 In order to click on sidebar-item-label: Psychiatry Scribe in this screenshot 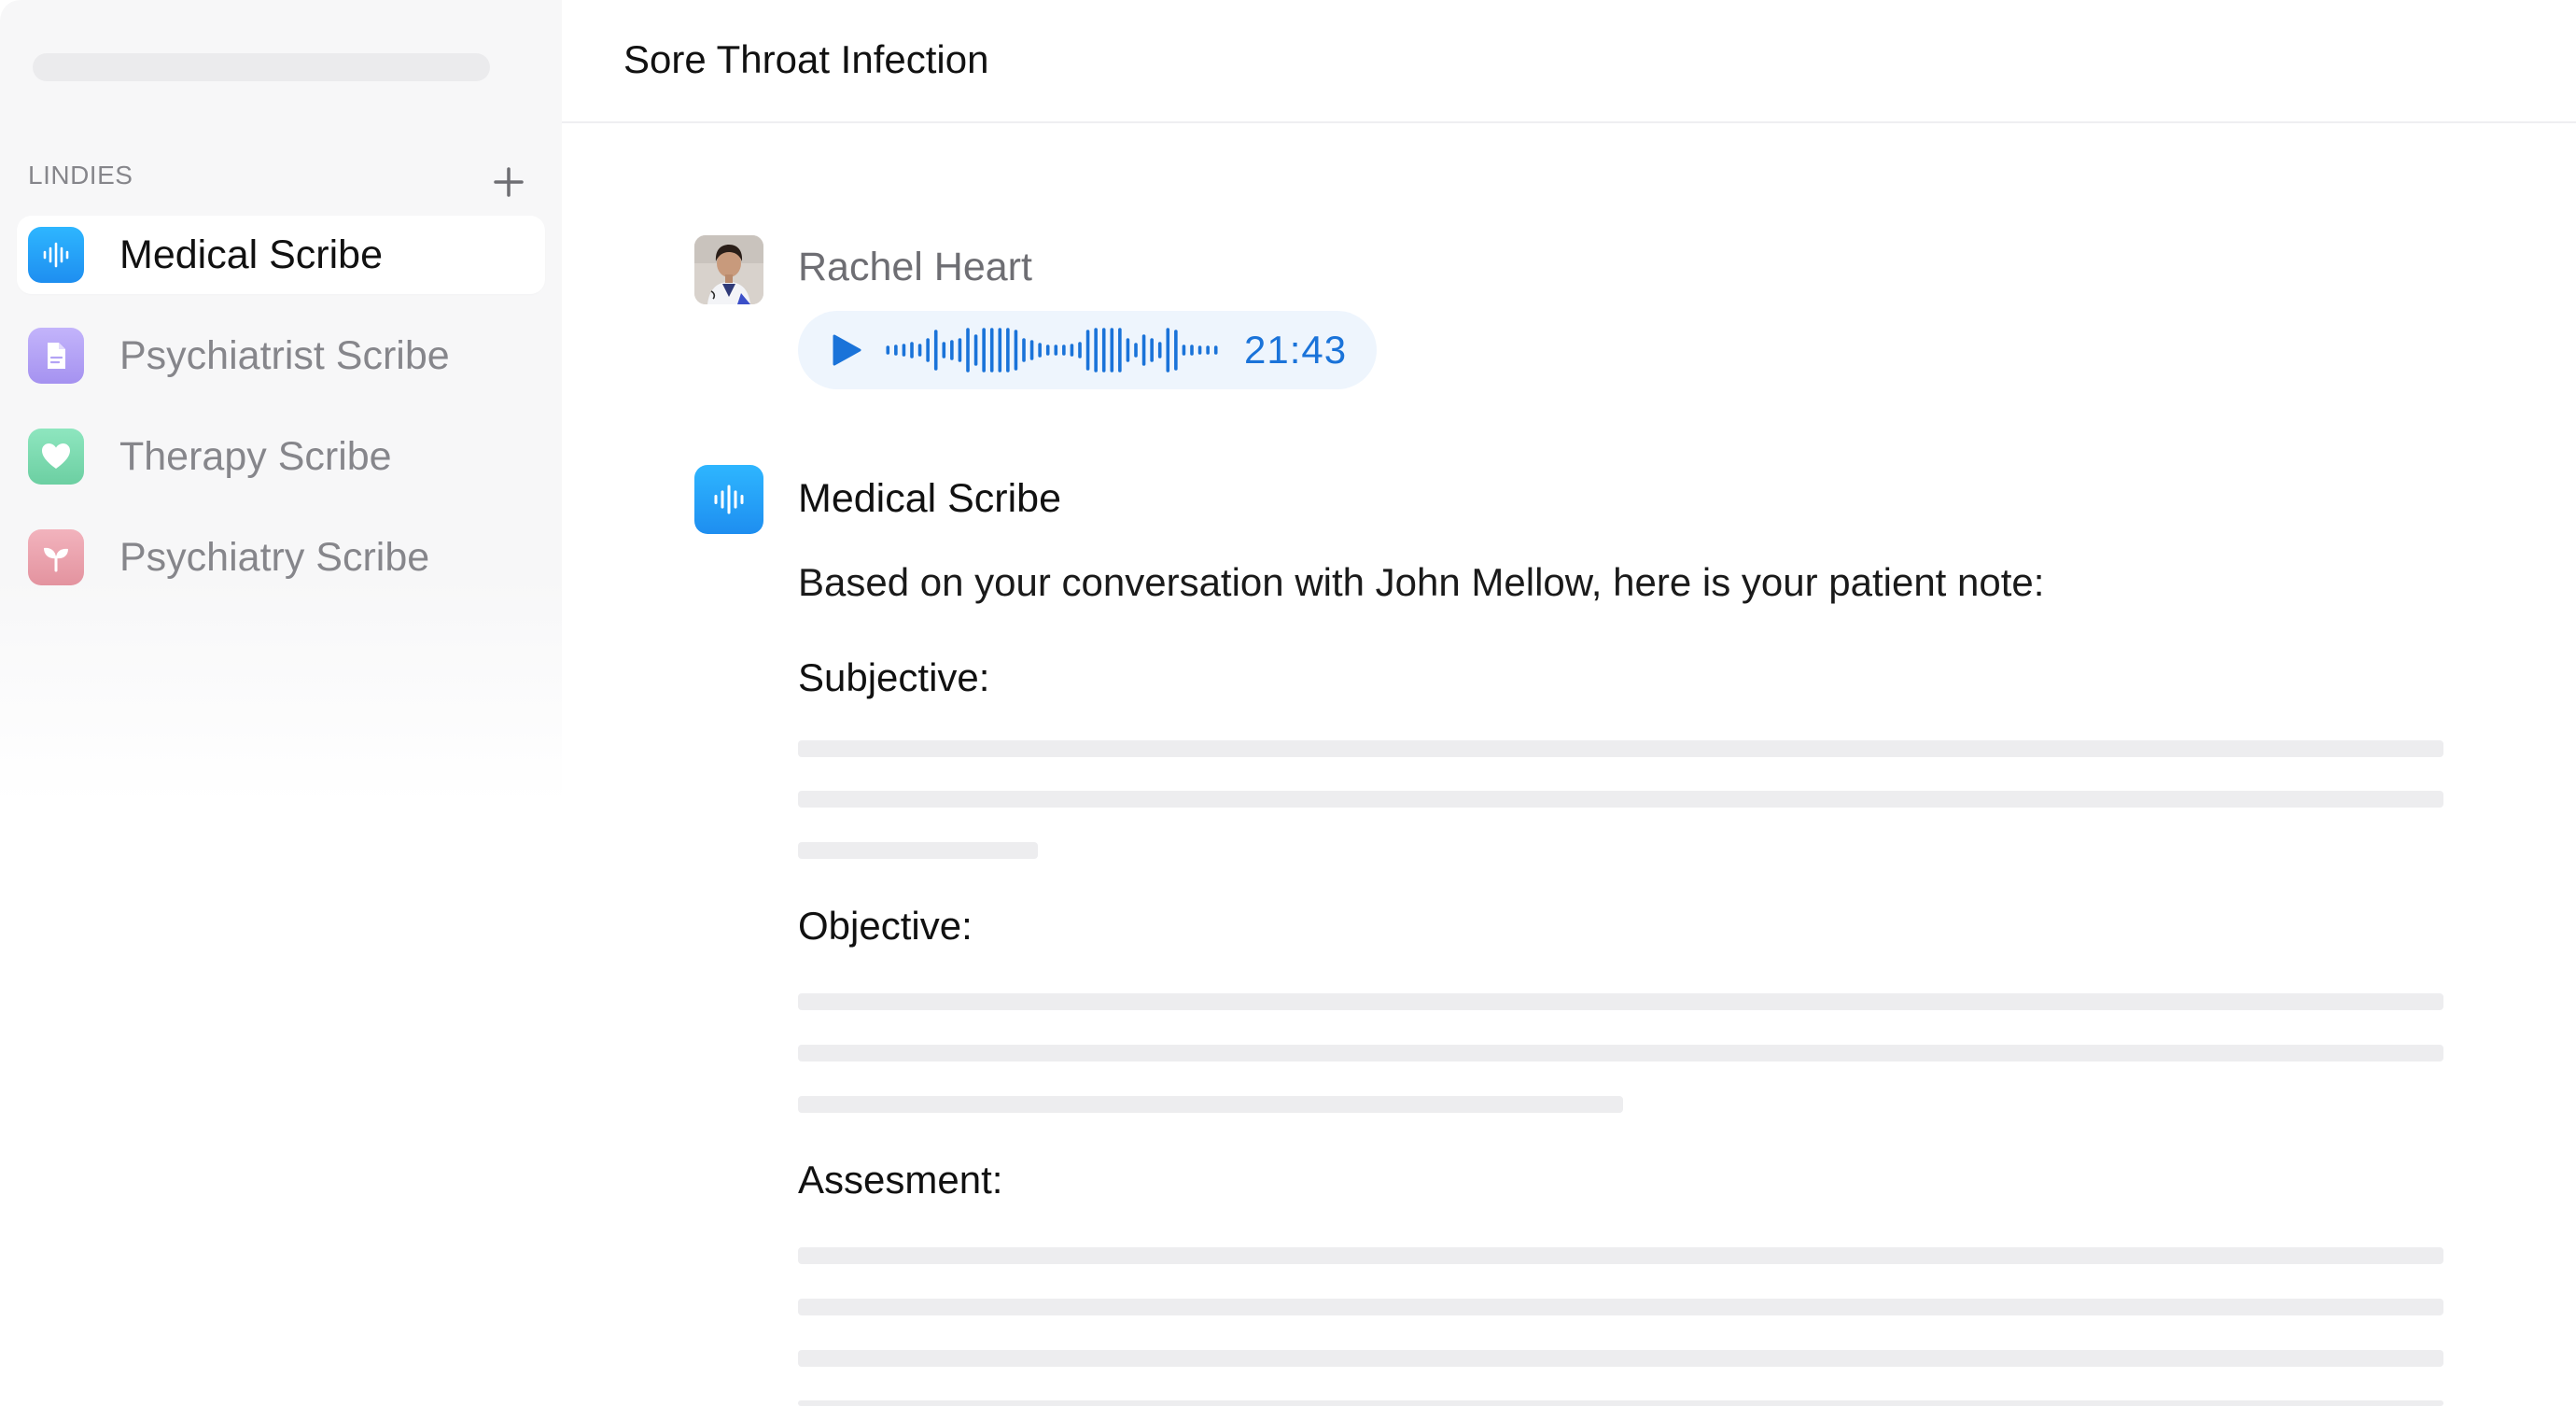, I will do `click(274, 557)`.